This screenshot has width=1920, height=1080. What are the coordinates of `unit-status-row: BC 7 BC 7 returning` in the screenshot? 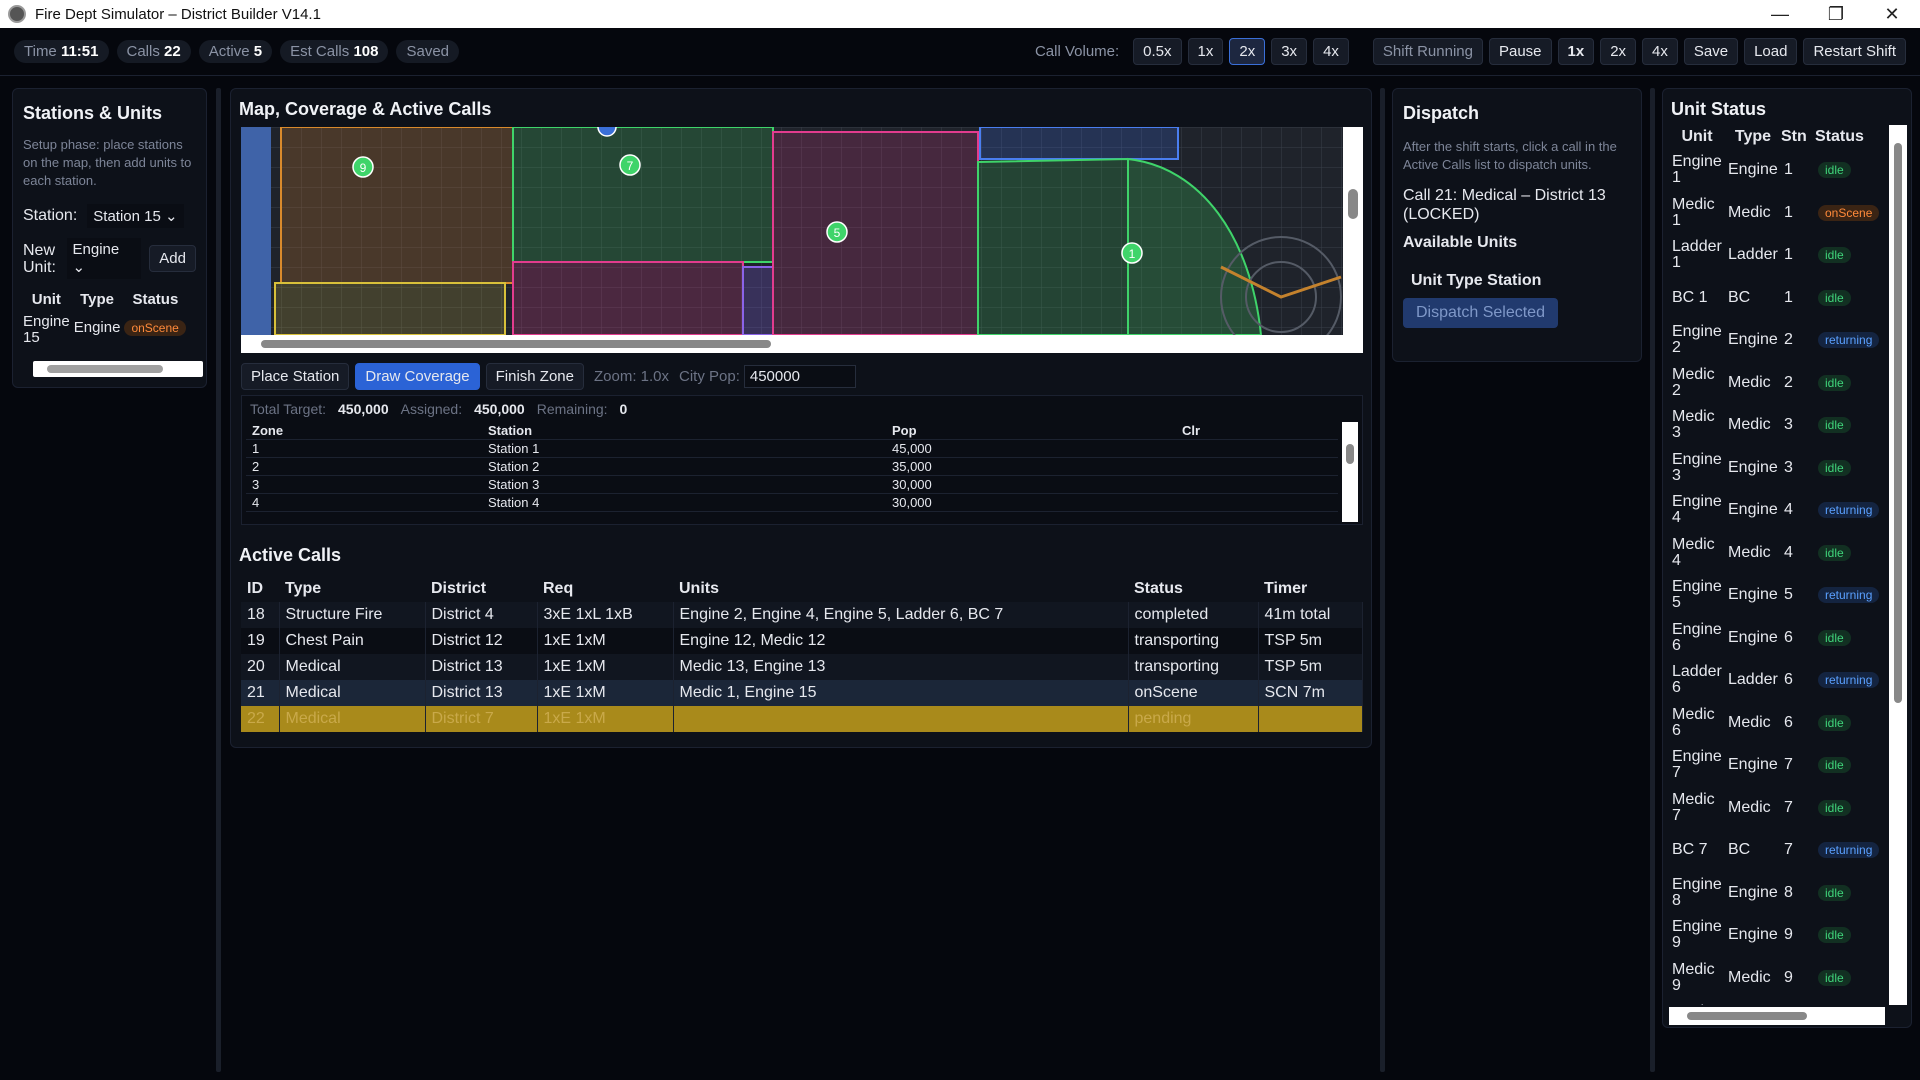 It's located at (1779, 850).